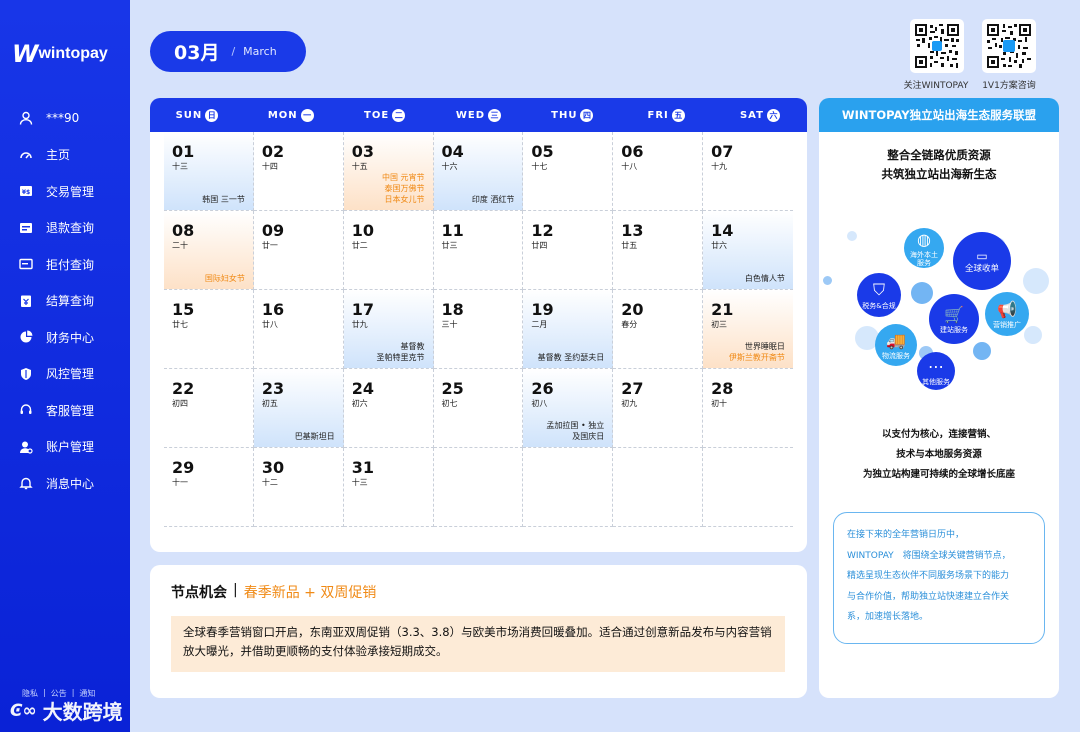 This screenshot has width=1080, height=732. What do you see at coordinates (362, 230) in the screenshot?
I see `day-number: 10` at bounding box center [362, 230].